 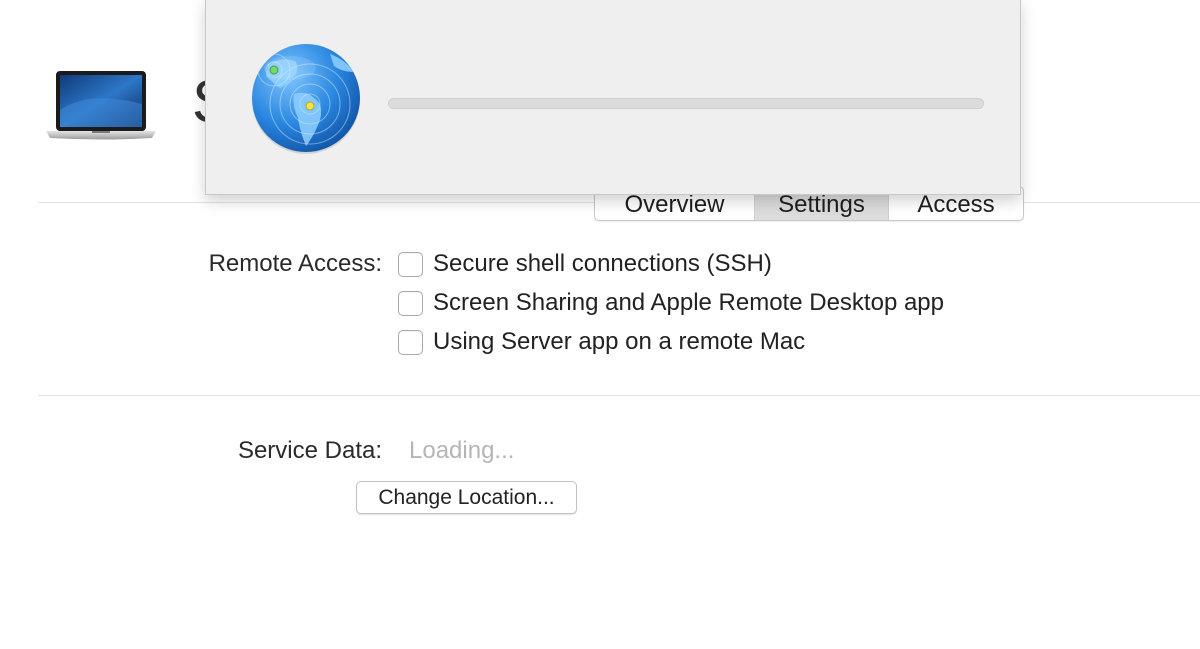 What do you see at coordinates (410, 342) in the screenshot?
I see `server-app-checkbox` at bounding box center [410, 342].